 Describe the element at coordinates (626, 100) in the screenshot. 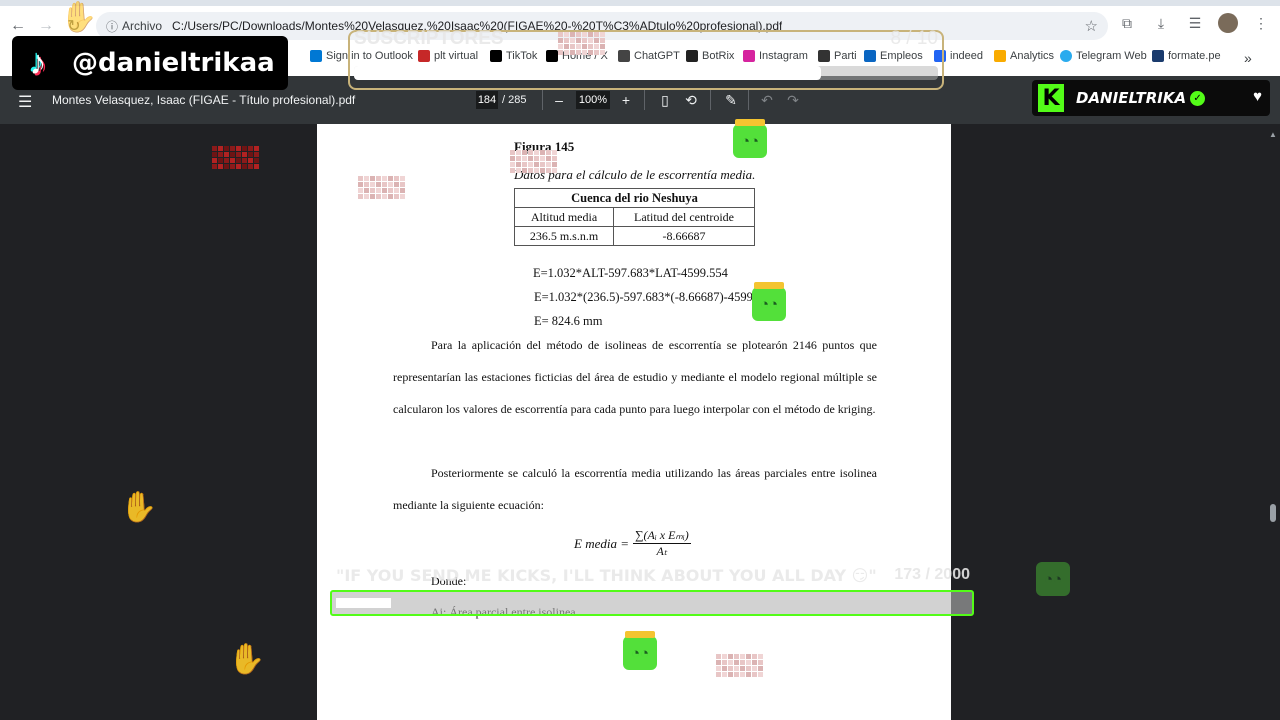

I see `zoom-in-button: +` at that location.